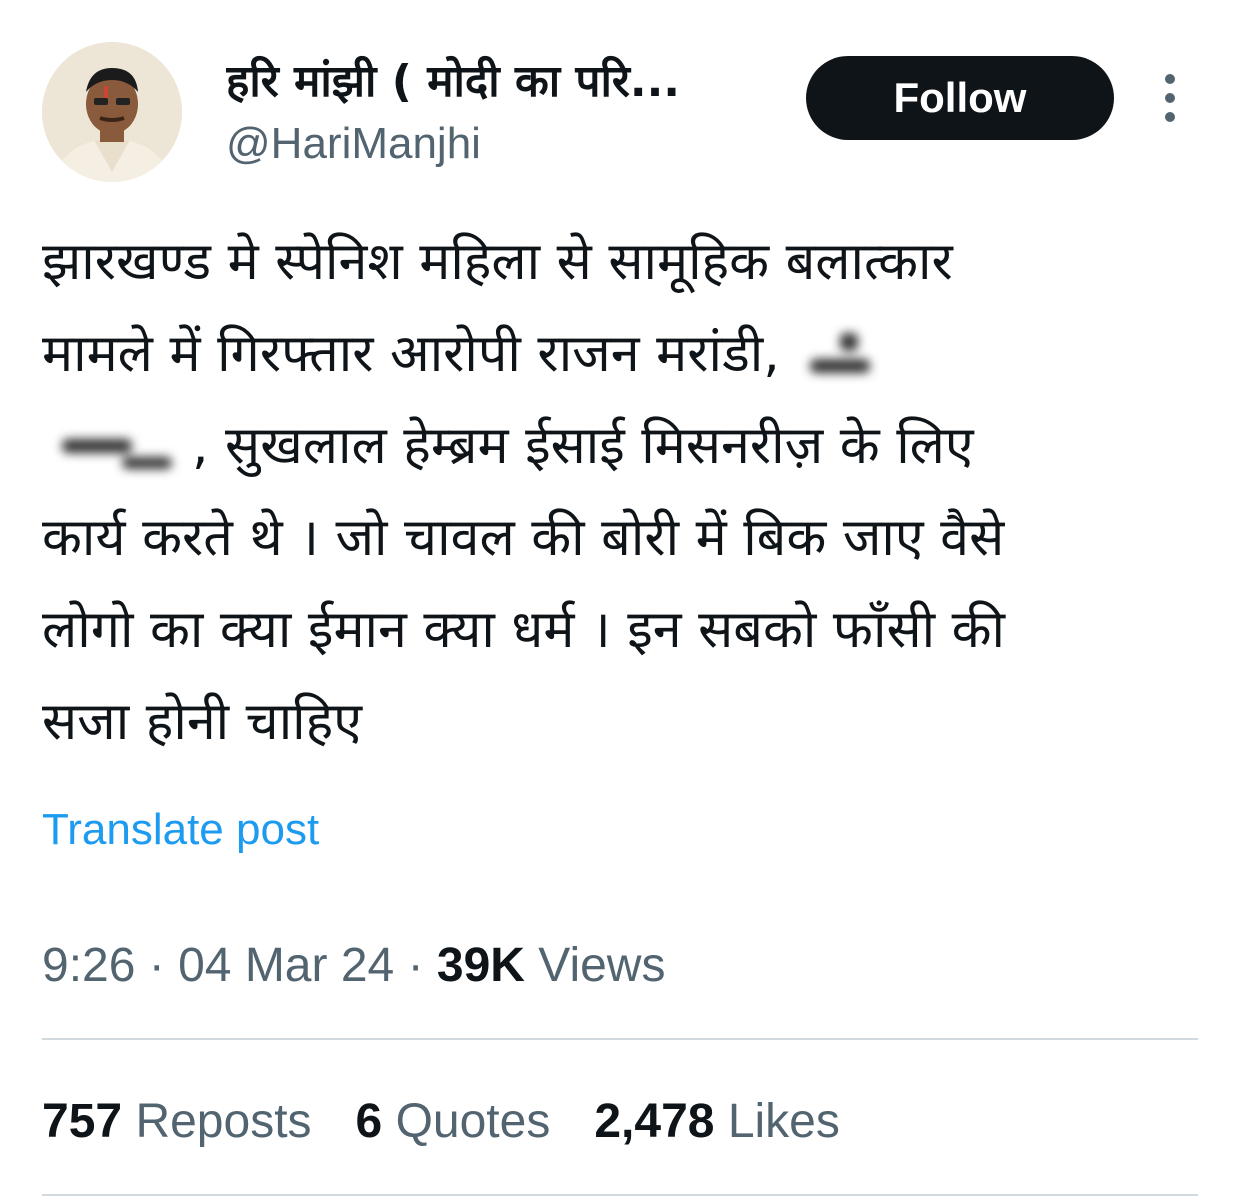 This screenshot has height=1203, width=1240. What do you see at coordinates (82, 1121) in the screenshot?
I see `reposts-count: 757` at bounding box center [82, 1121].